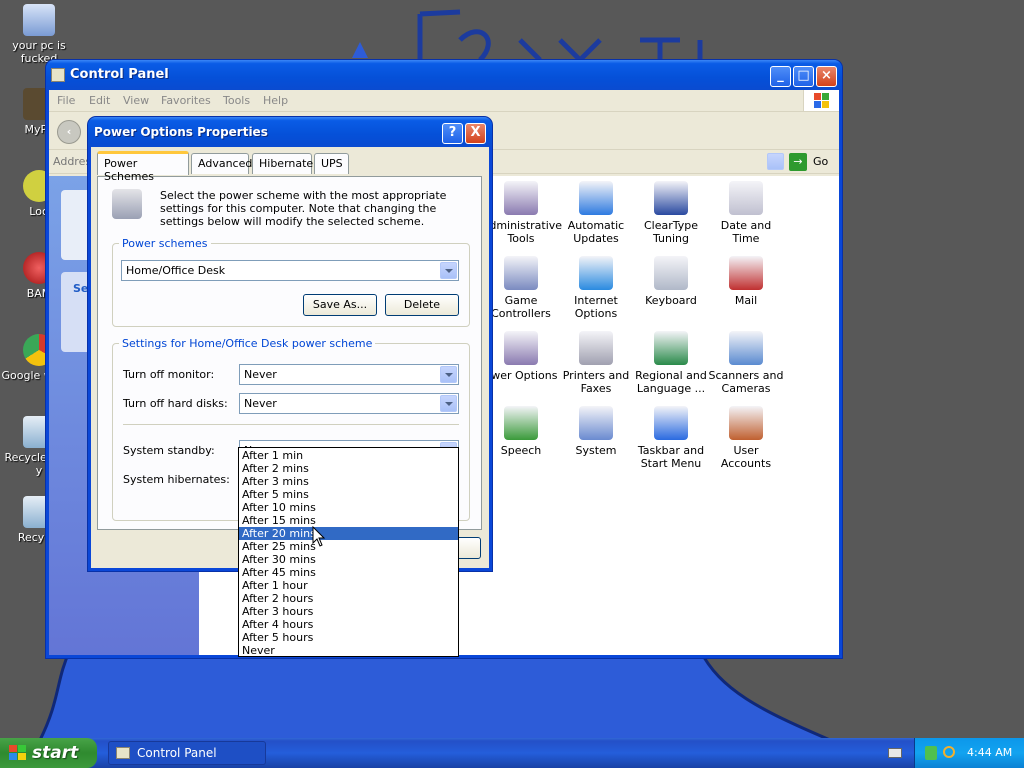 The width and height of the screenshot is (1024, 768). Describe the element at coordinates (290, 270) in the screenshot. I see `power-scheme-select: Home/Office Desk` at that location.